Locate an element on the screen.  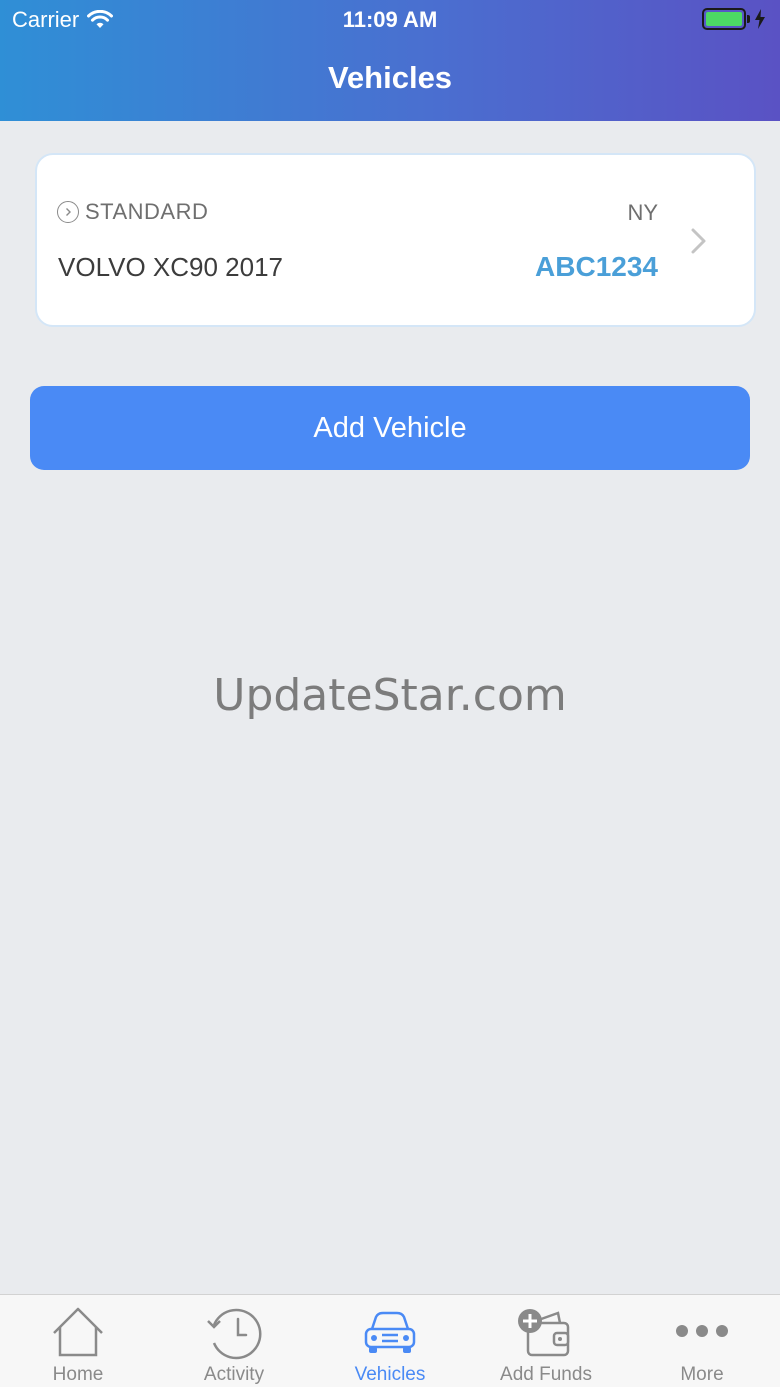
plan-row: STANDARD is located at coordinates (132, 212).